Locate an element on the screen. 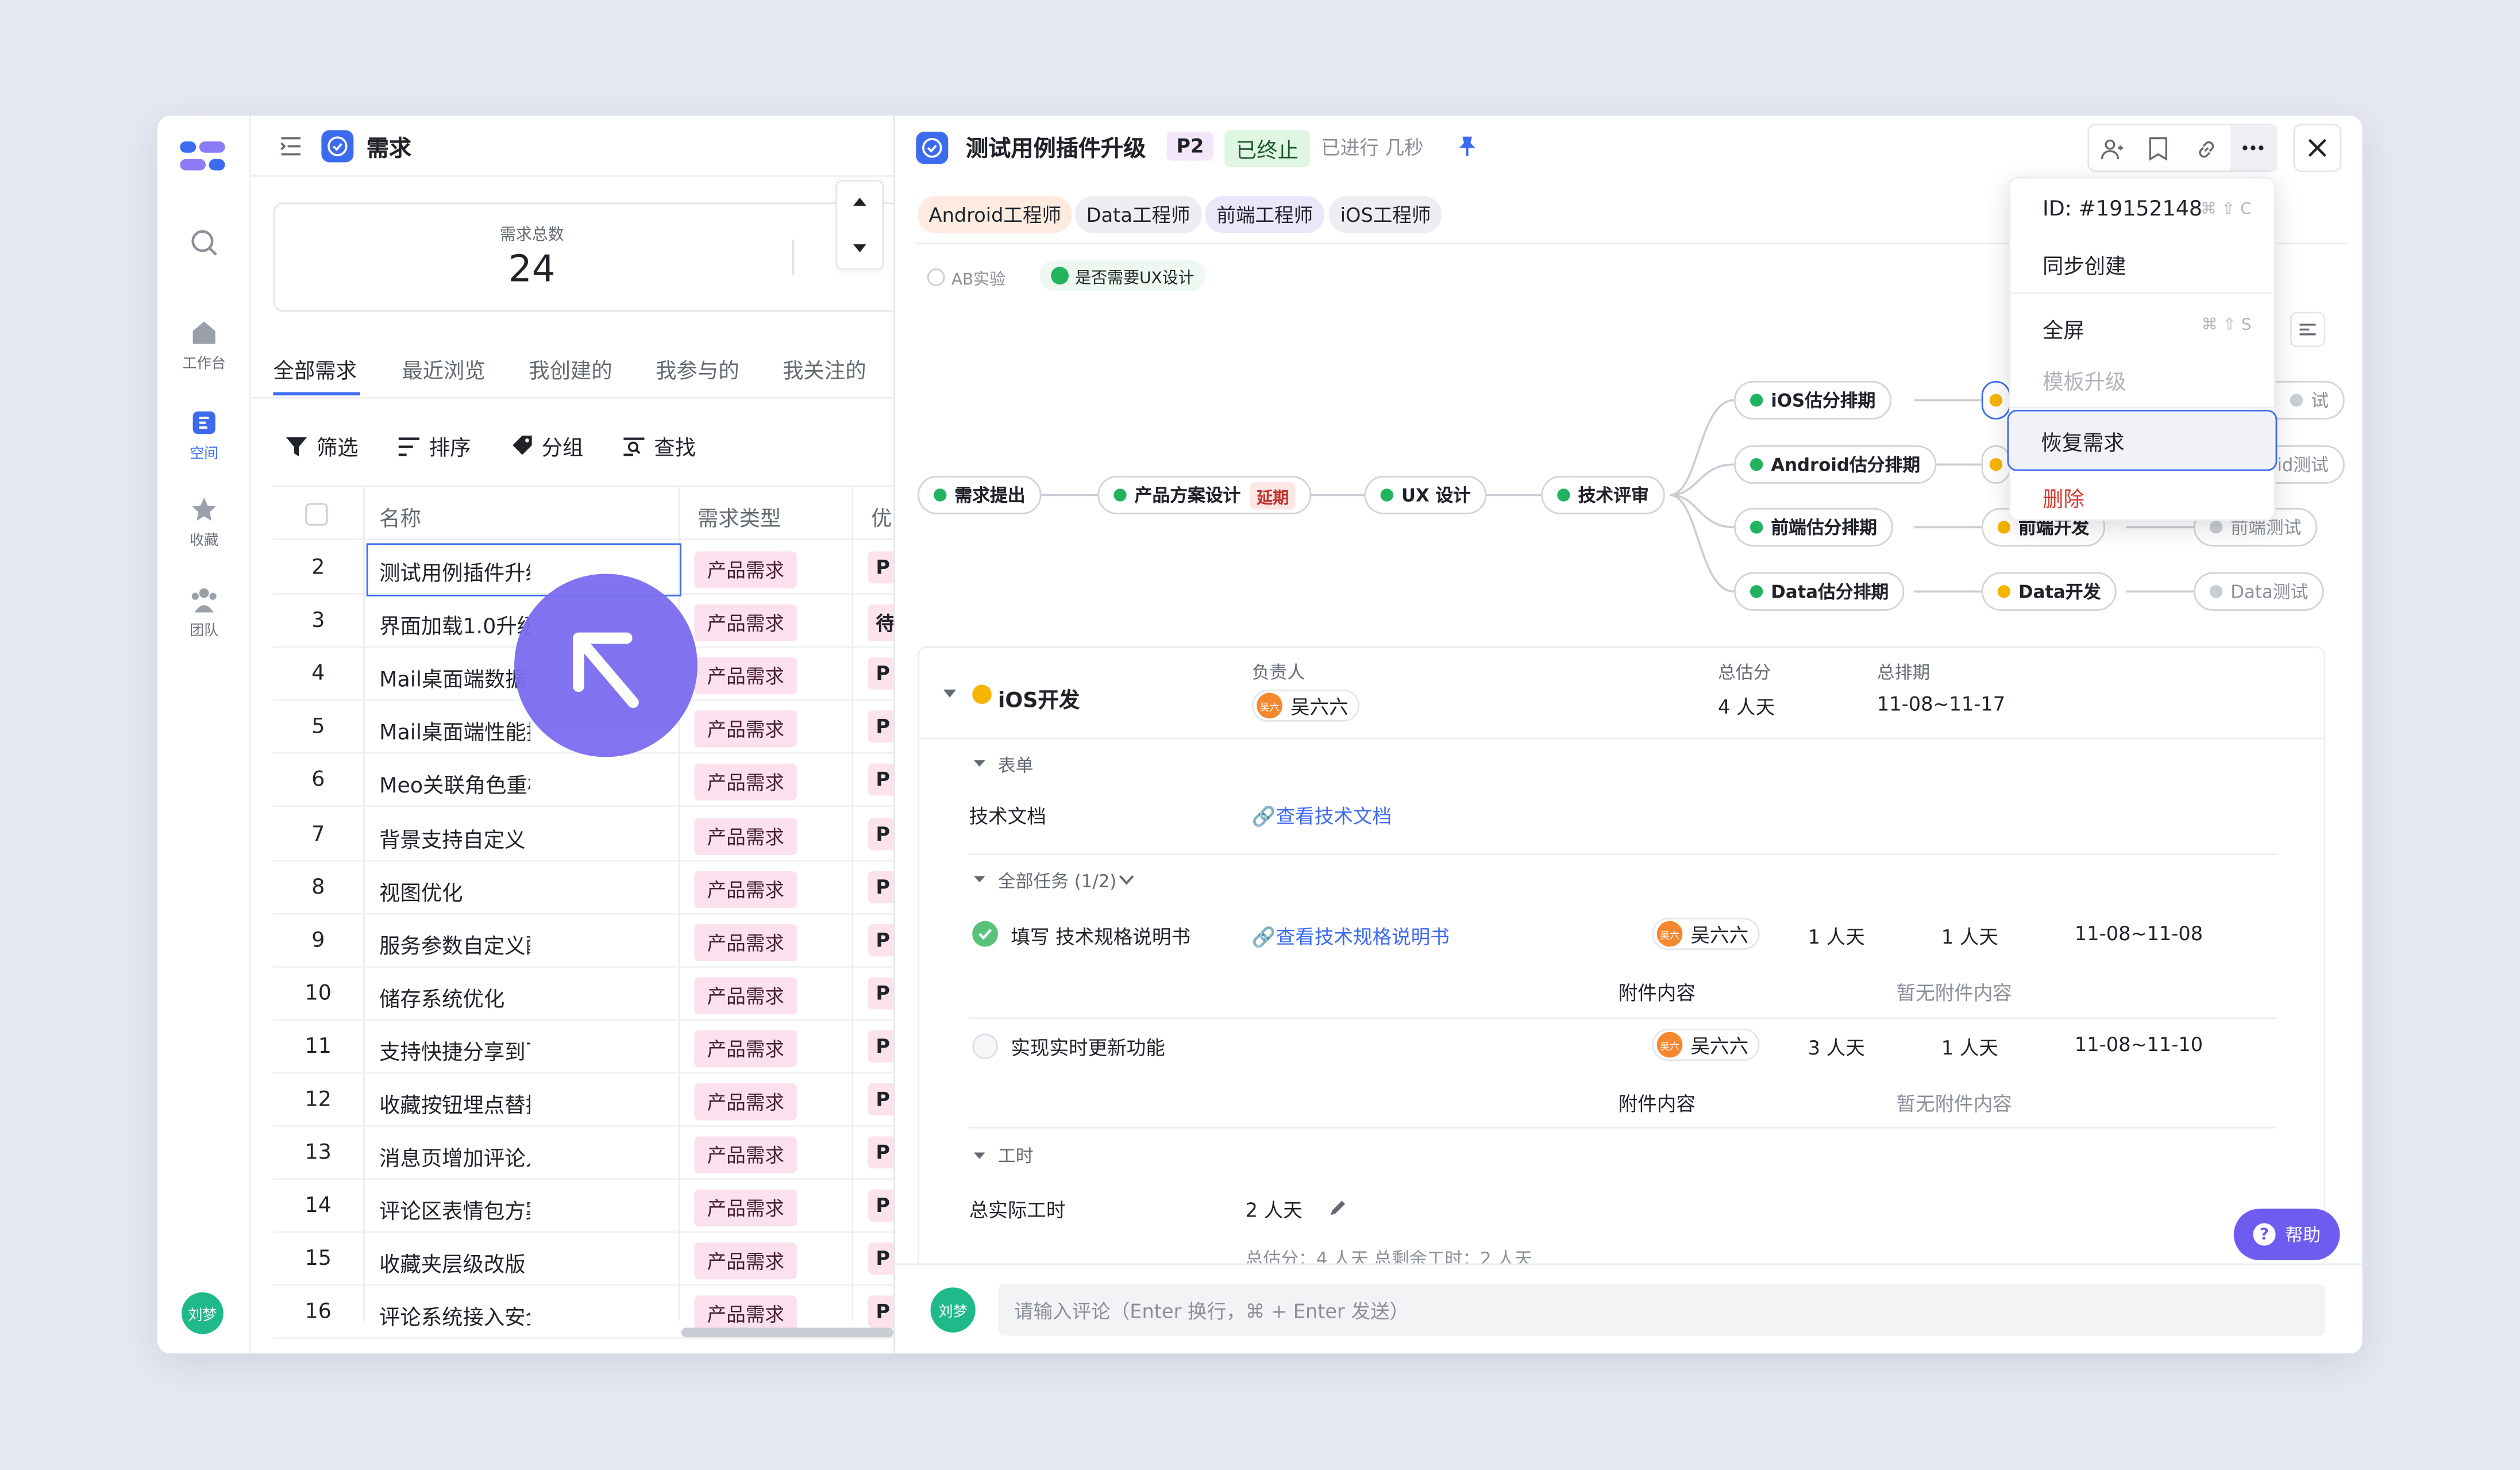 The height and width of the screenshot is (1470, 2520). status-badge: 已终止 is located at coordinates (1267, 148).